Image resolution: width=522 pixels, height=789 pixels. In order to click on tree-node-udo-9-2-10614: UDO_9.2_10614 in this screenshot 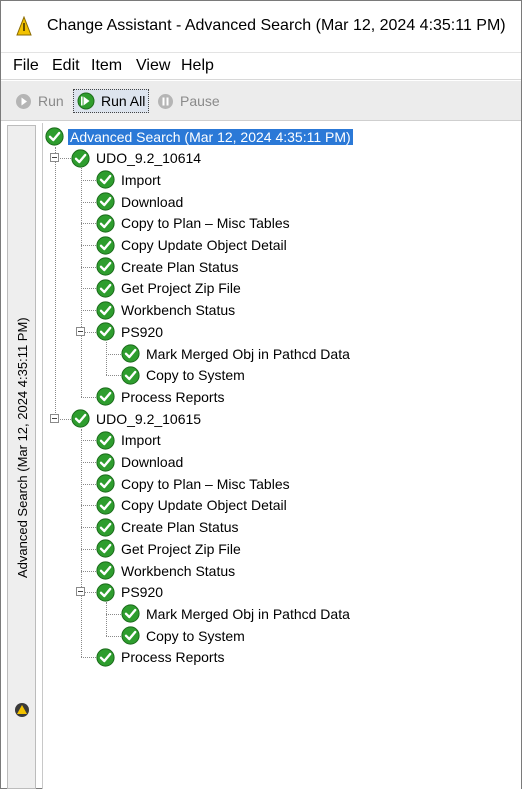, I will do `click(137, 158)`.